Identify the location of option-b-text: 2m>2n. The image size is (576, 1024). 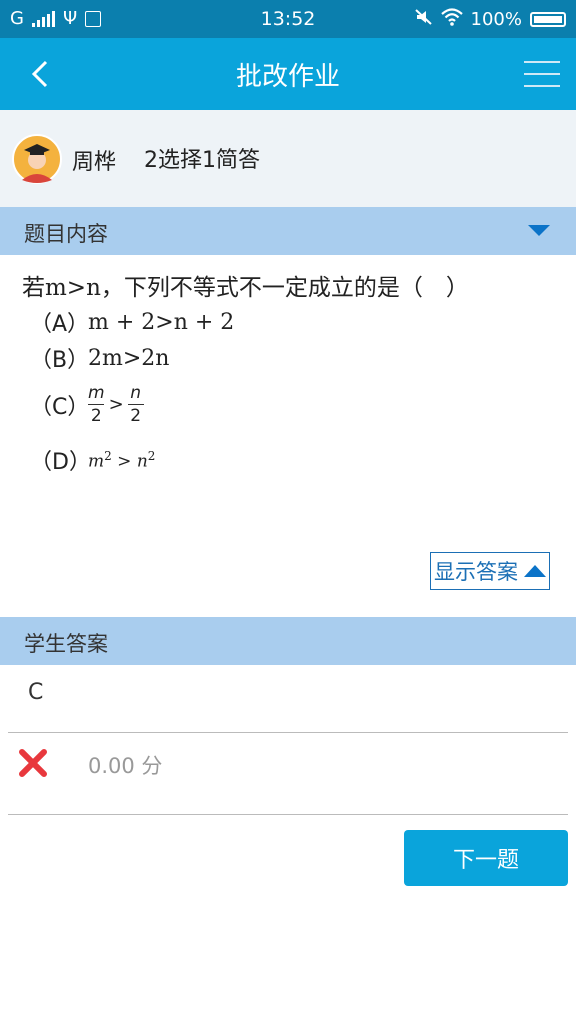
(129, 358).